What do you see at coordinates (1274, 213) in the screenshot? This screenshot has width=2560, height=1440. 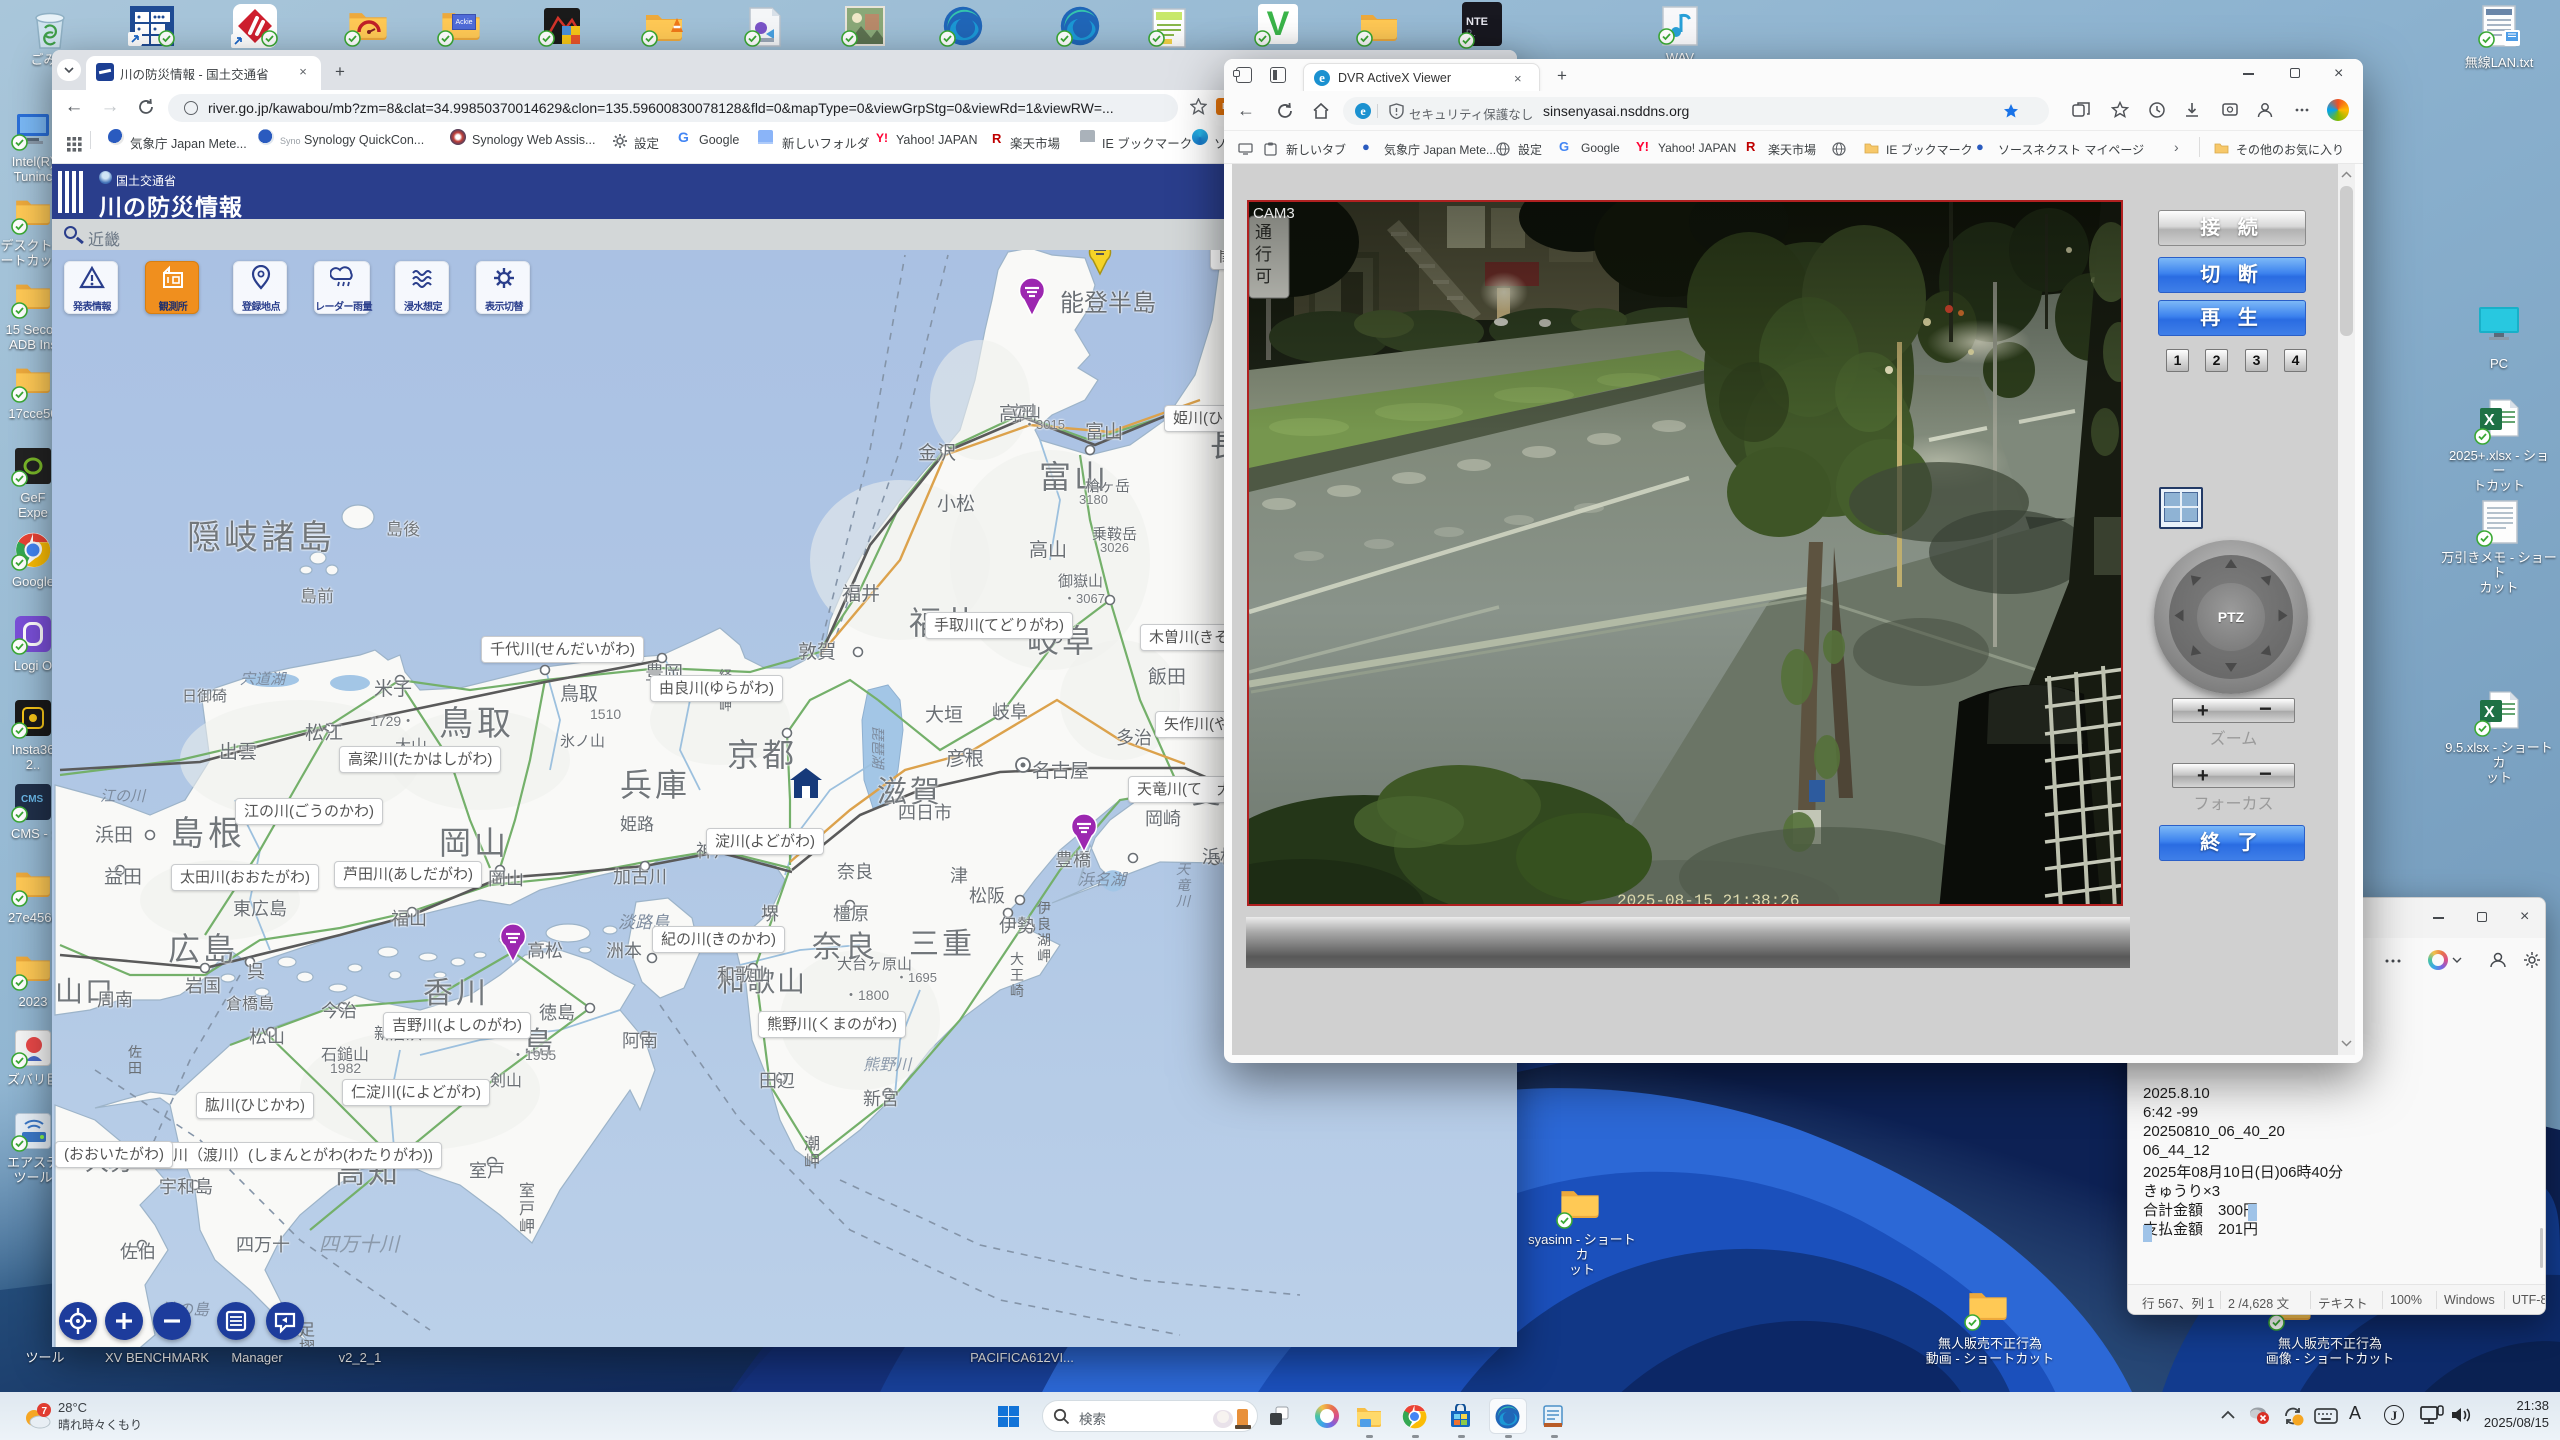 I see `svg-text: CAM3` at bounding box center [1274, 213].